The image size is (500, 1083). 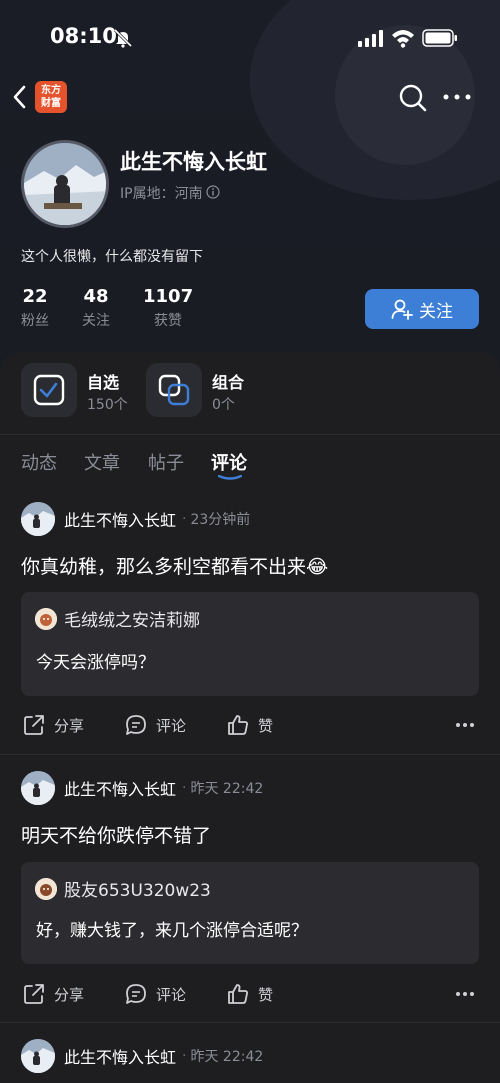 What do you see at coordinates (436, 311) in the screenshot?
I see `follow-label: 关注` at bounding box center [436, 311].